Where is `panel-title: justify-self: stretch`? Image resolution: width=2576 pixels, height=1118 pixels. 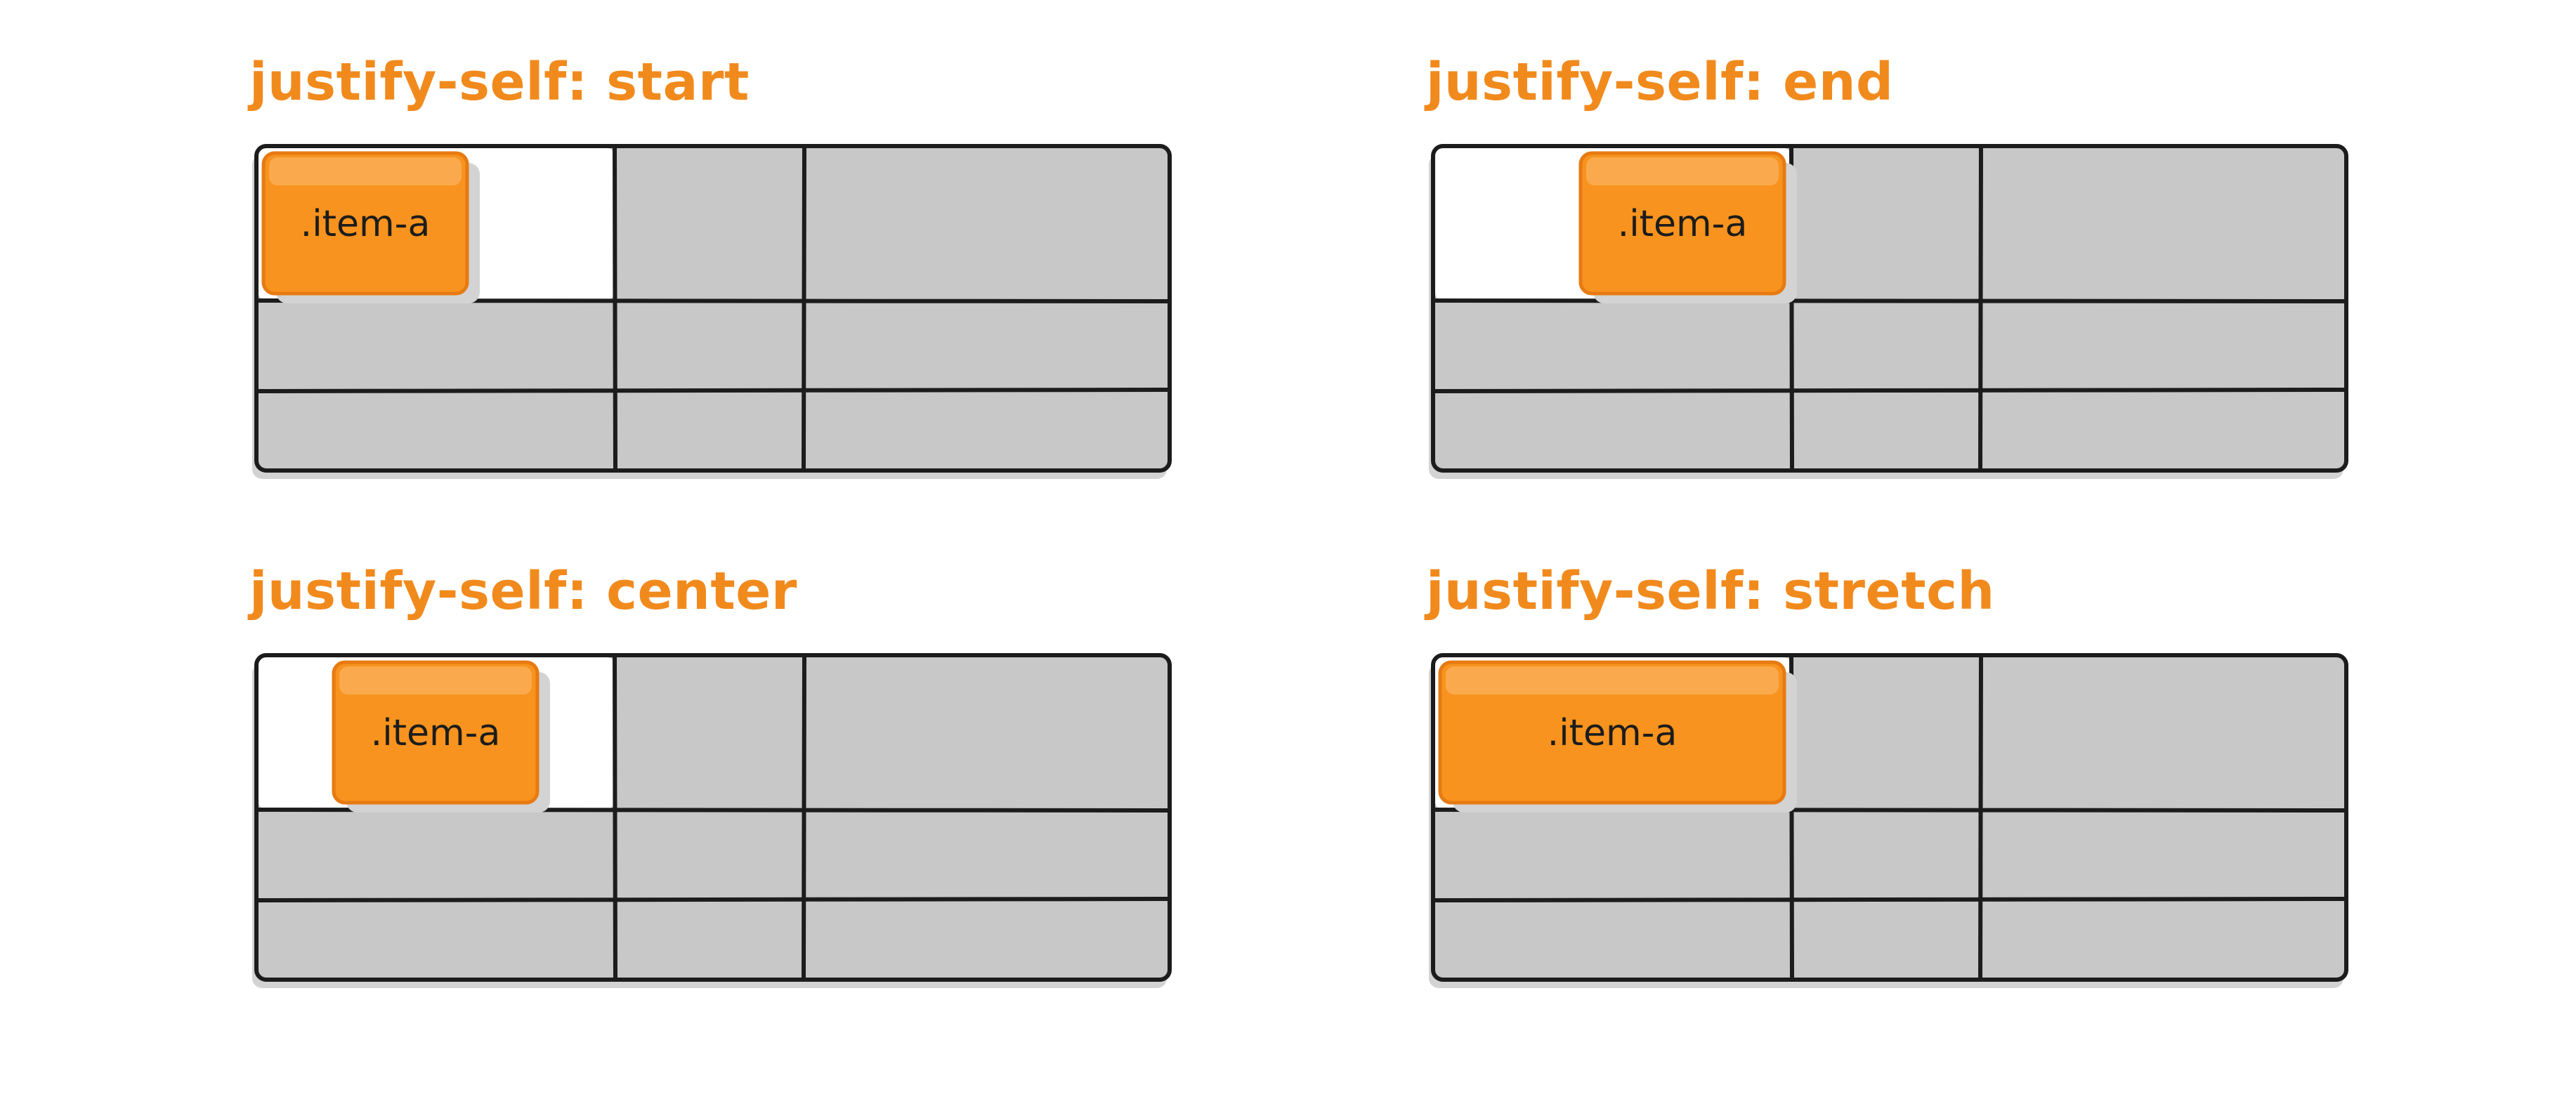
panel-title: justify-self: stretch is located at coordinates (1710, 591).